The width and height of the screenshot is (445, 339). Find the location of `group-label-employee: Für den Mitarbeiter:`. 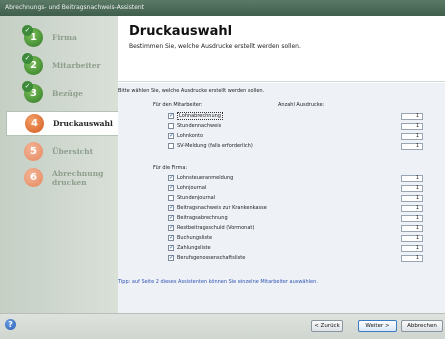

group-label-employee: Für den Mitarbeiter: is located at coordinates (178, 105).